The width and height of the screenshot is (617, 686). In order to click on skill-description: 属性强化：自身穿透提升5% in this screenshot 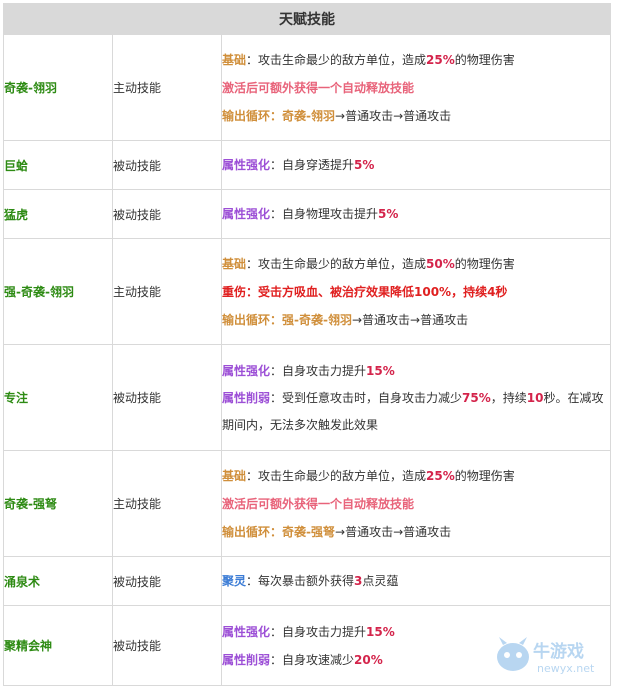, I will do `click(416, 165)`.